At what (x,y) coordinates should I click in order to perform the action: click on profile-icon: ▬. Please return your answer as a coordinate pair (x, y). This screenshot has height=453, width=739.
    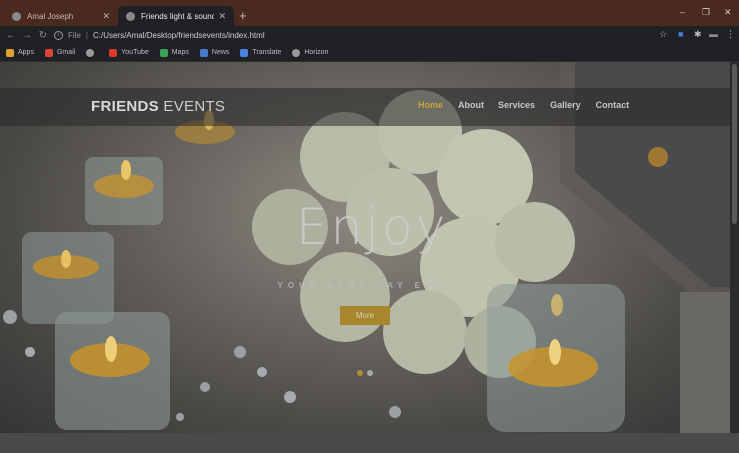
    Looking at the image, I should click on (713, 34).